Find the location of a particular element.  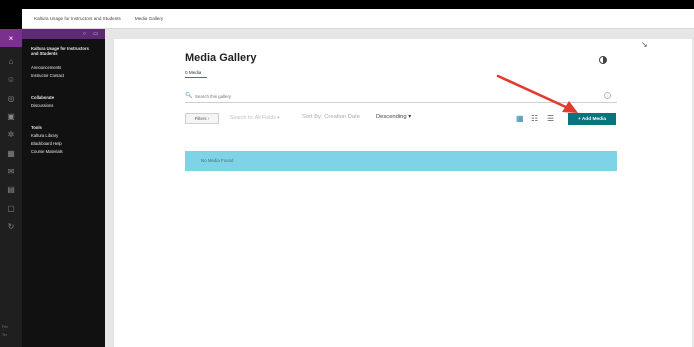

privacy-link: Priv is located at coordinates (5, 327).